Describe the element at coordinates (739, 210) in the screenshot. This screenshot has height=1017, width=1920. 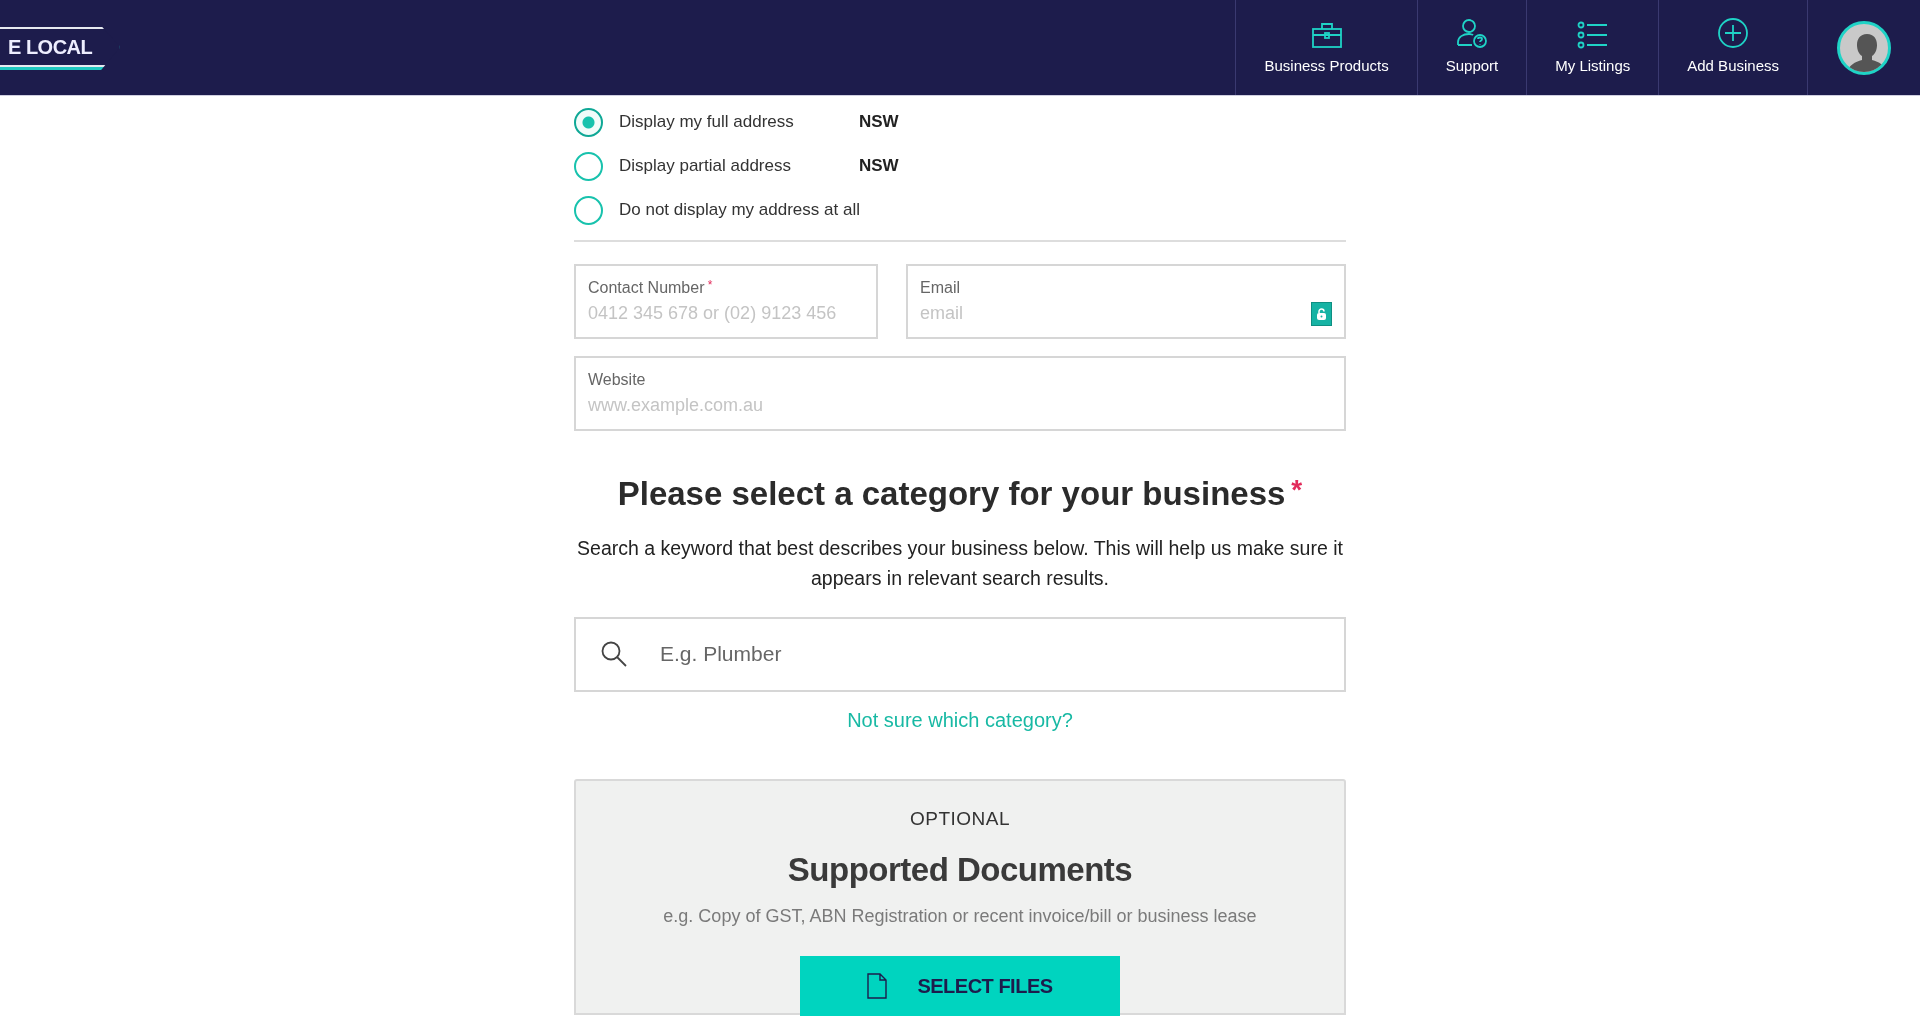
I see `option-label: Do not display my address at all` at that location.